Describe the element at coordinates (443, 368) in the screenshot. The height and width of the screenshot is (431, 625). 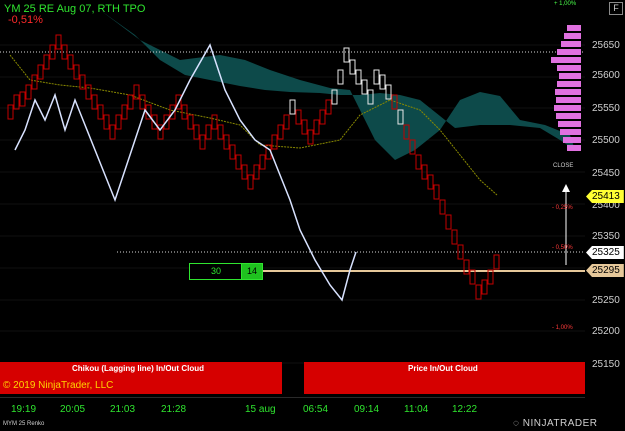
I see `price-cloud-label: Price In/Out Cloud` at that location.